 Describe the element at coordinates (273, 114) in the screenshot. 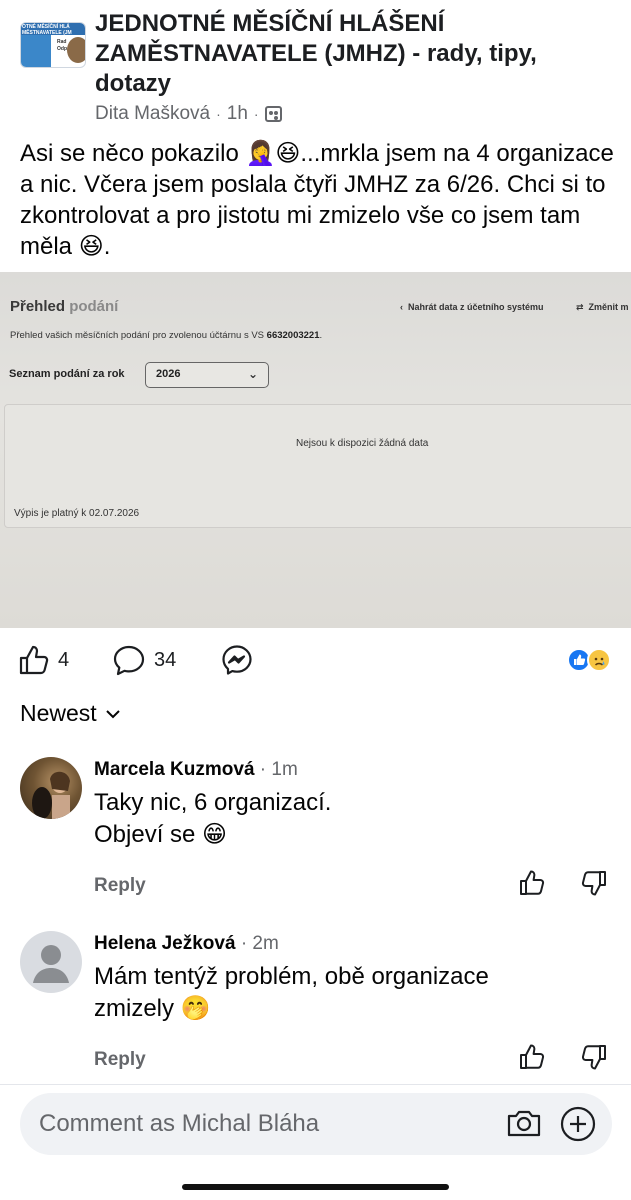

I see `group-icon` at that location.